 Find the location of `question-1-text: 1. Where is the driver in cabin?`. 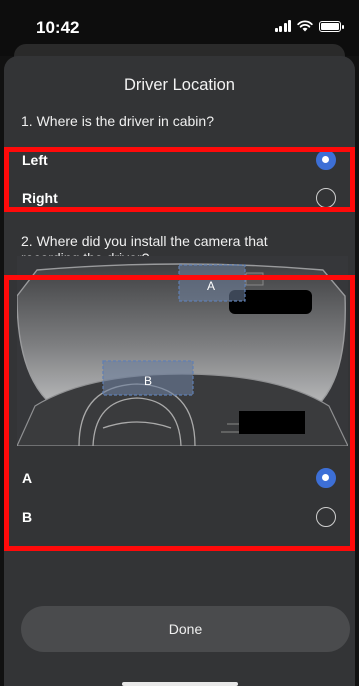

question-1-text: 1. Where is the driver in cabin? is located at coordinates (117, 121).